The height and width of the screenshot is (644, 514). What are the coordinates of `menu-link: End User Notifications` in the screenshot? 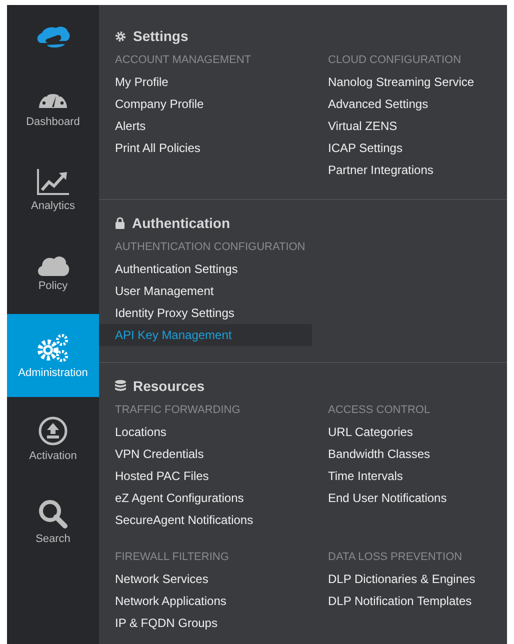 It's located at (417, 498).